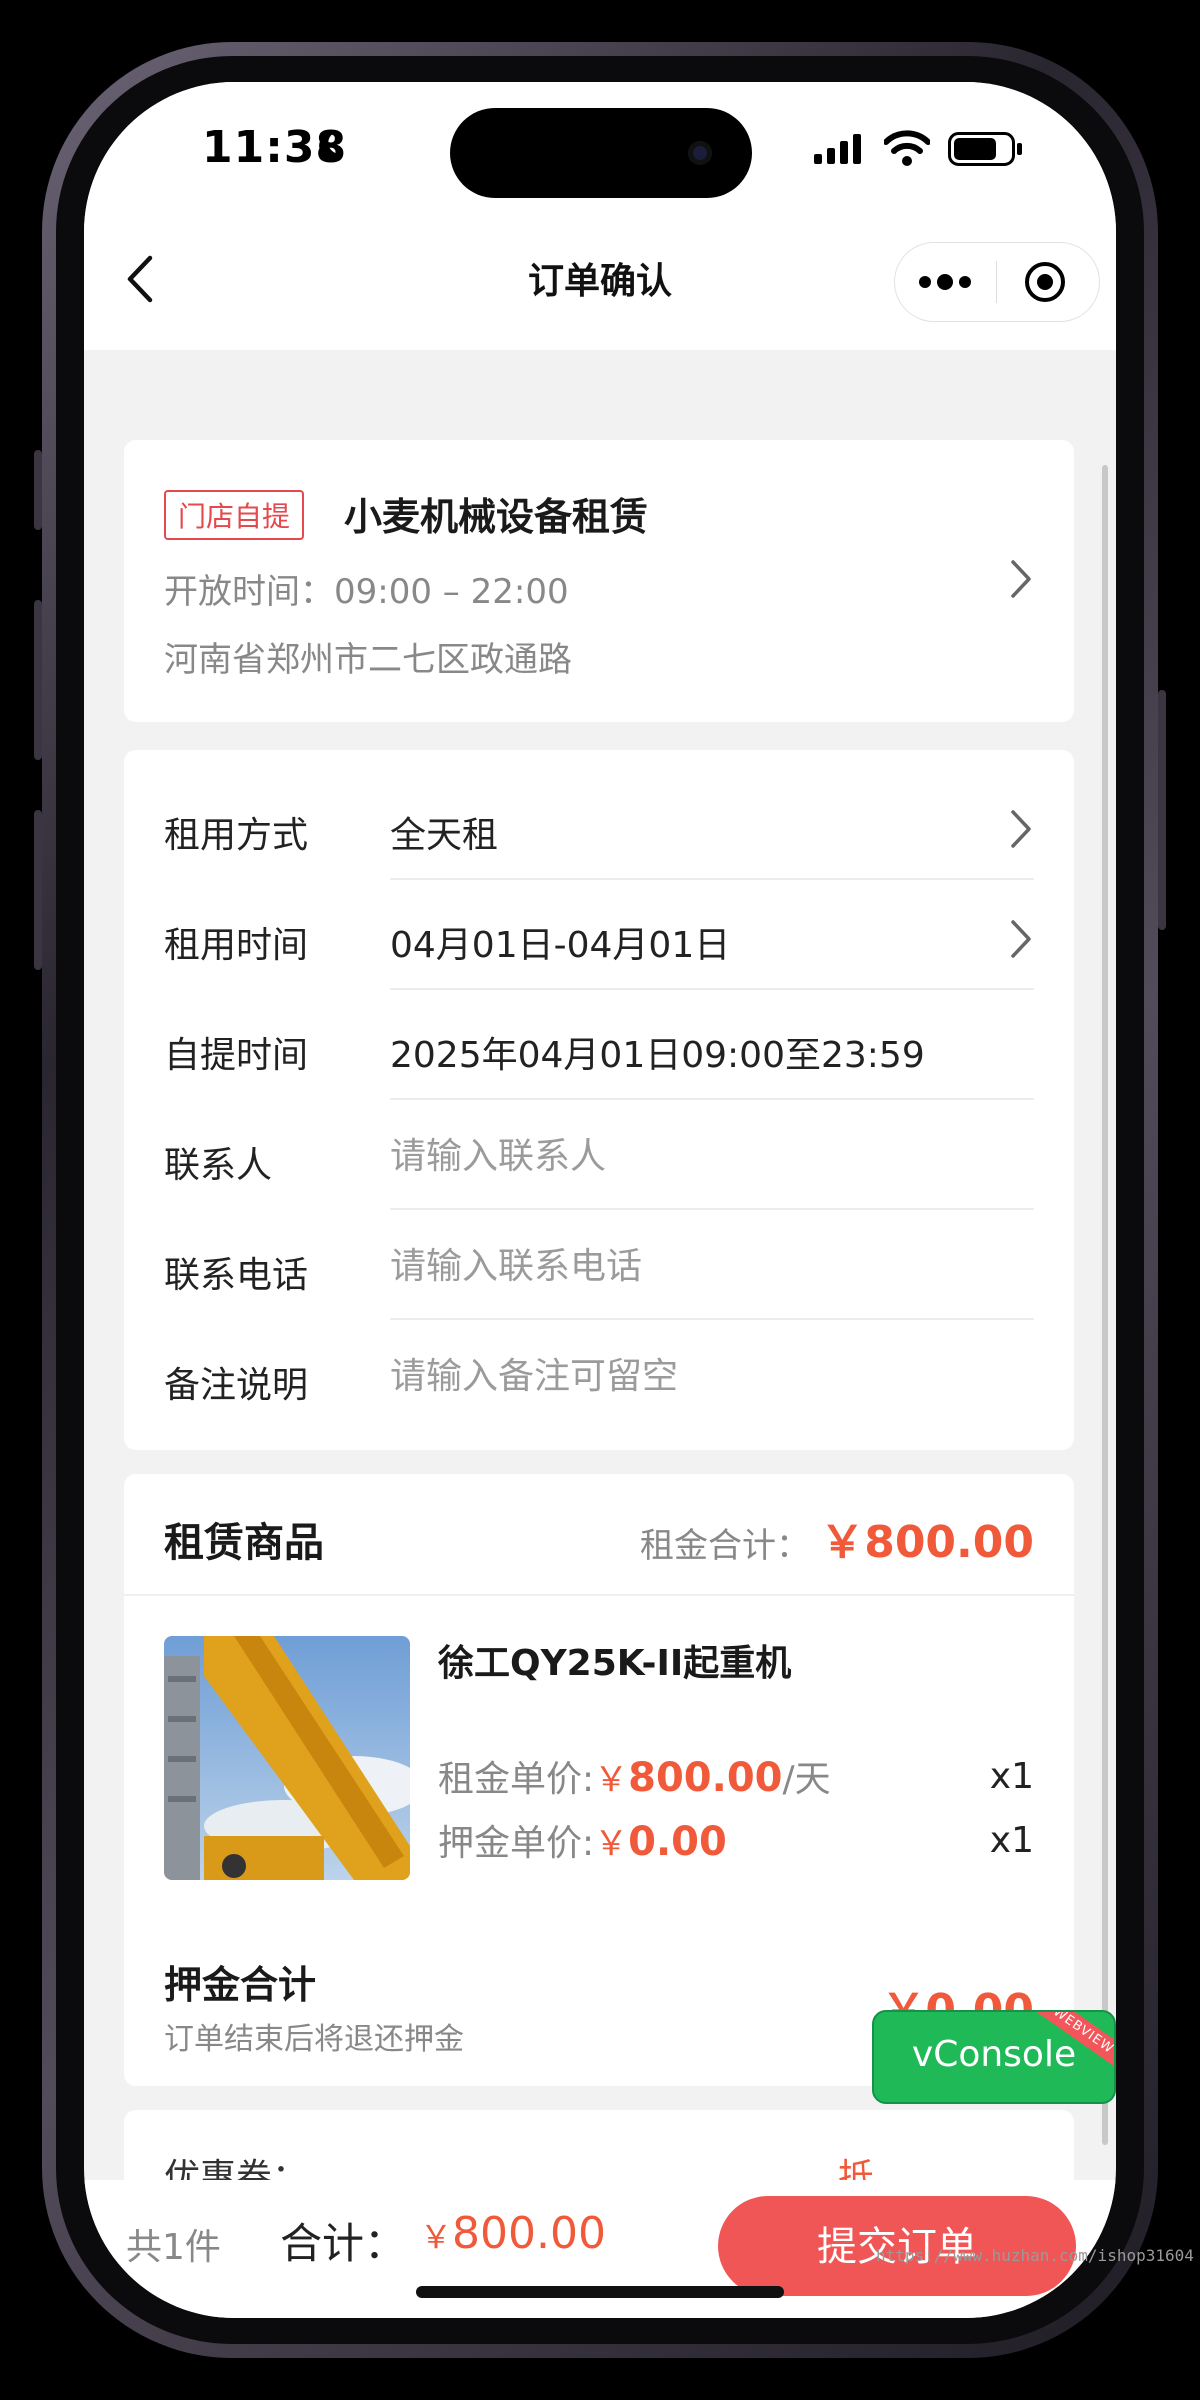 This screenshot has width=1200, height=2400. I want to click on camera-icon, so click(700, 153).